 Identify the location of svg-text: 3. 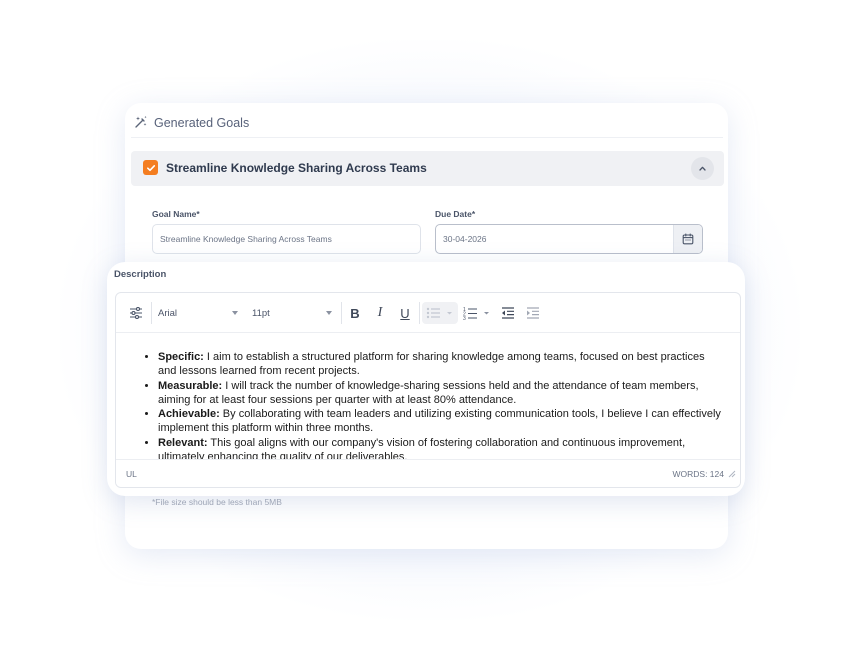
(464, 318).